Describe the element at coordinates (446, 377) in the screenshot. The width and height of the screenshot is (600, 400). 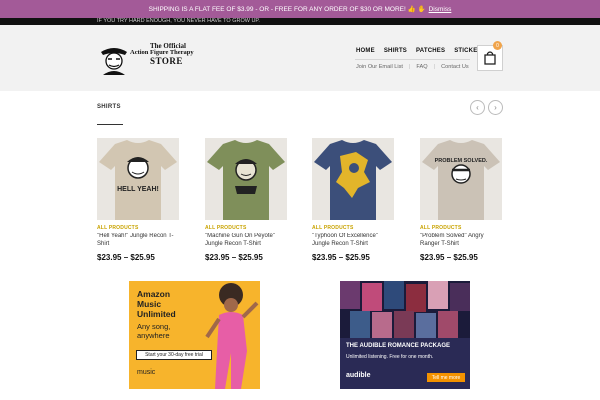
I see `ad-cta-button: Tell me more` at that location.